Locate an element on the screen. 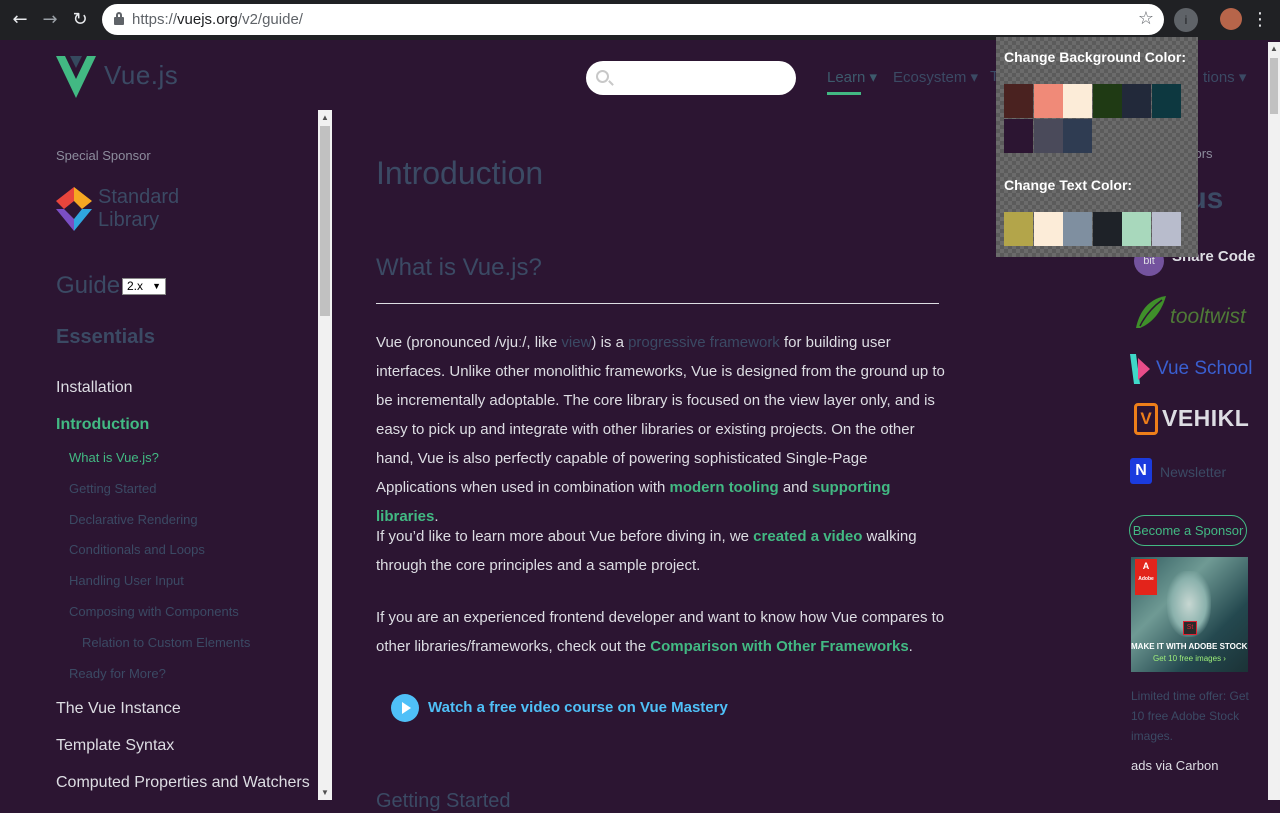  link-comparison: Comparison with Other Frameworks is located at coordinates (779, 646).